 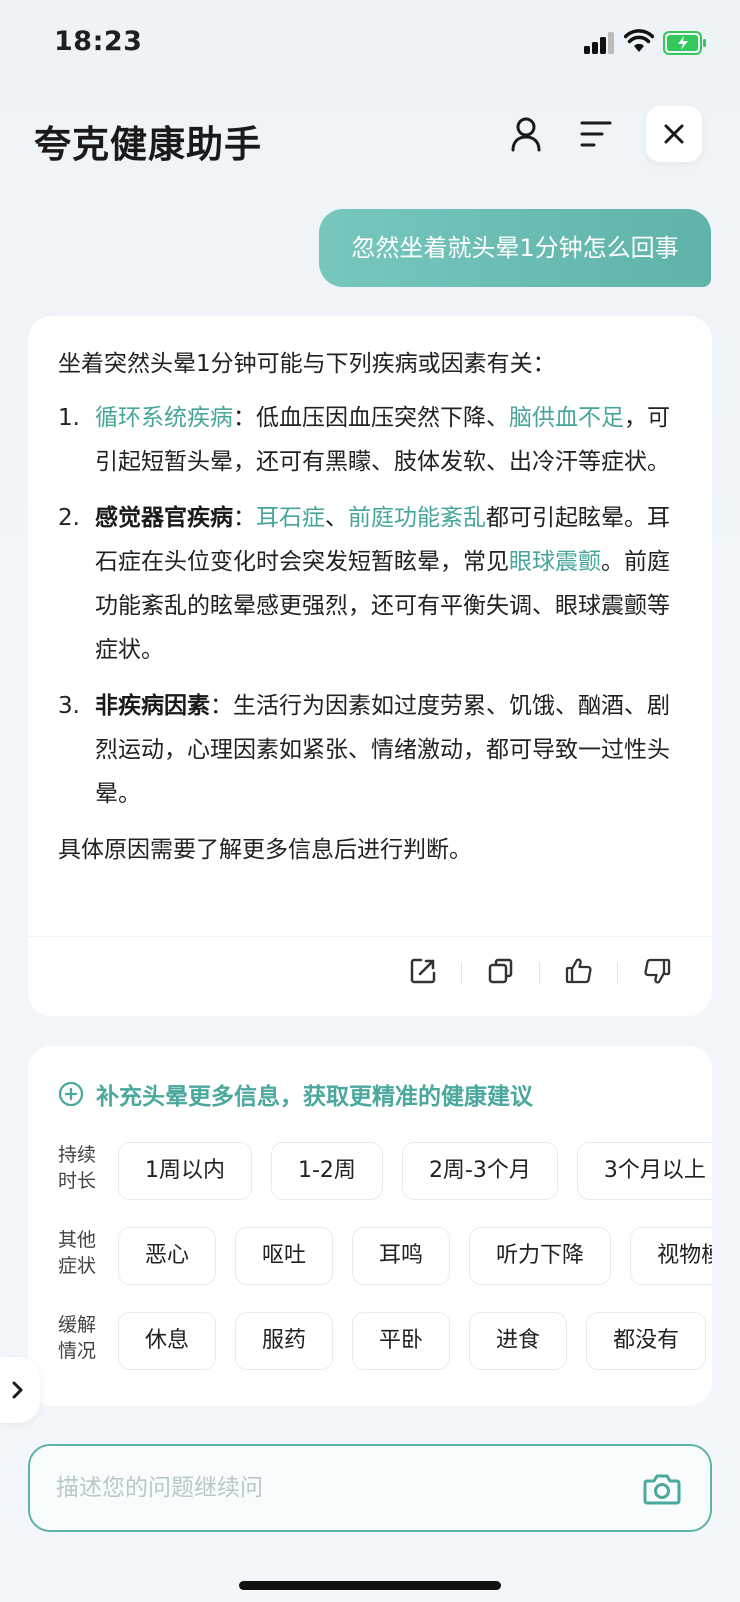 I want to click on wifi-icon, so click(x=639, y=40).